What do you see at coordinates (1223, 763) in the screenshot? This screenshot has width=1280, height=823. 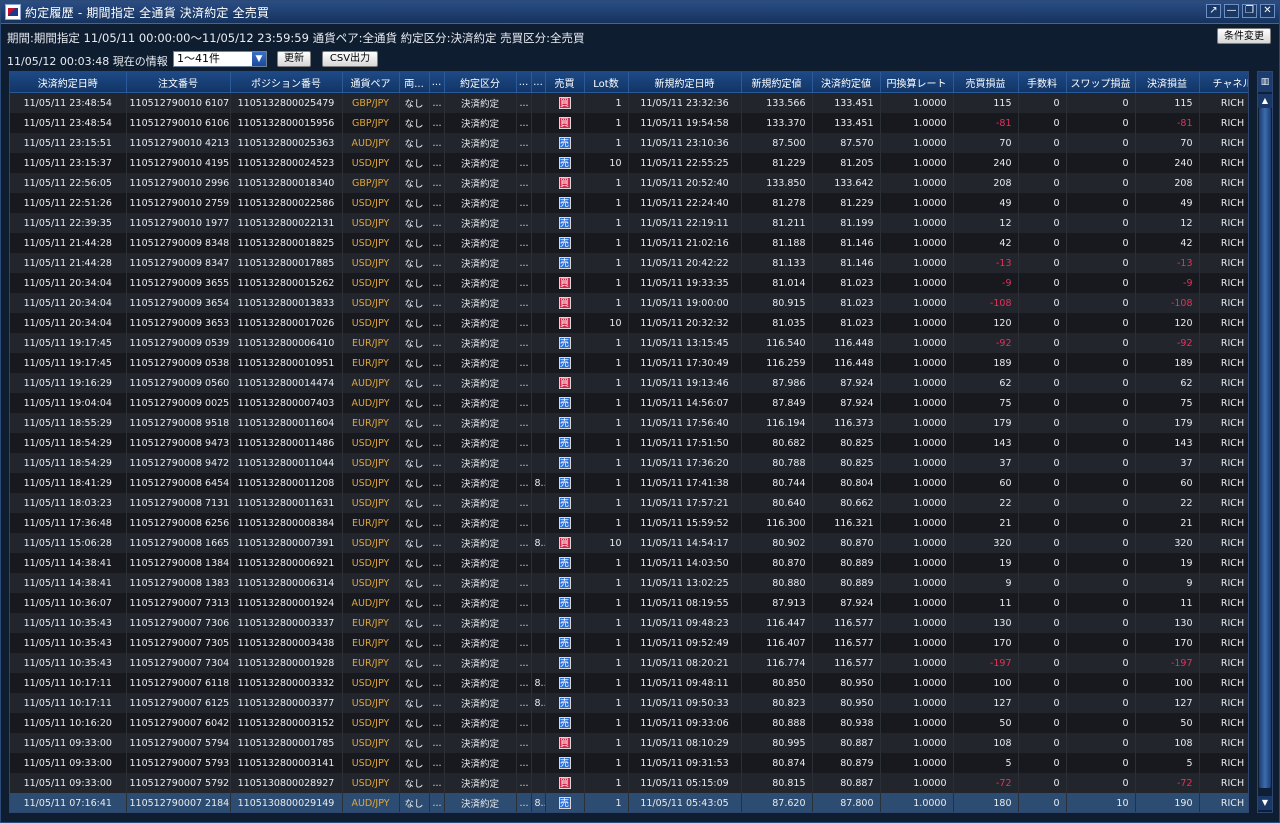 I see `cell-channel: RICH` at bounding box center [1223, 763].